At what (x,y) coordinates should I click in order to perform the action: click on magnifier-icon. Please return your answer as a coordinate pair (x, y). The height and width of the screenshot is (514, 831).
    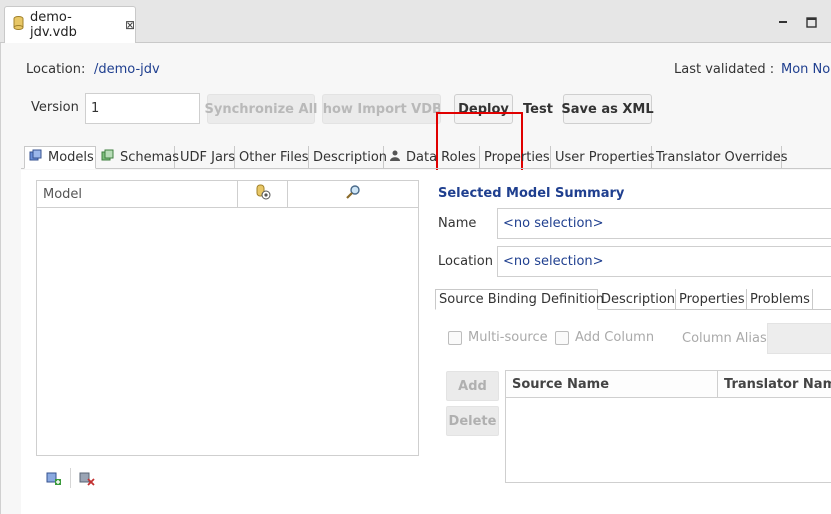
    Looking at the image, I should click on (353, 194).